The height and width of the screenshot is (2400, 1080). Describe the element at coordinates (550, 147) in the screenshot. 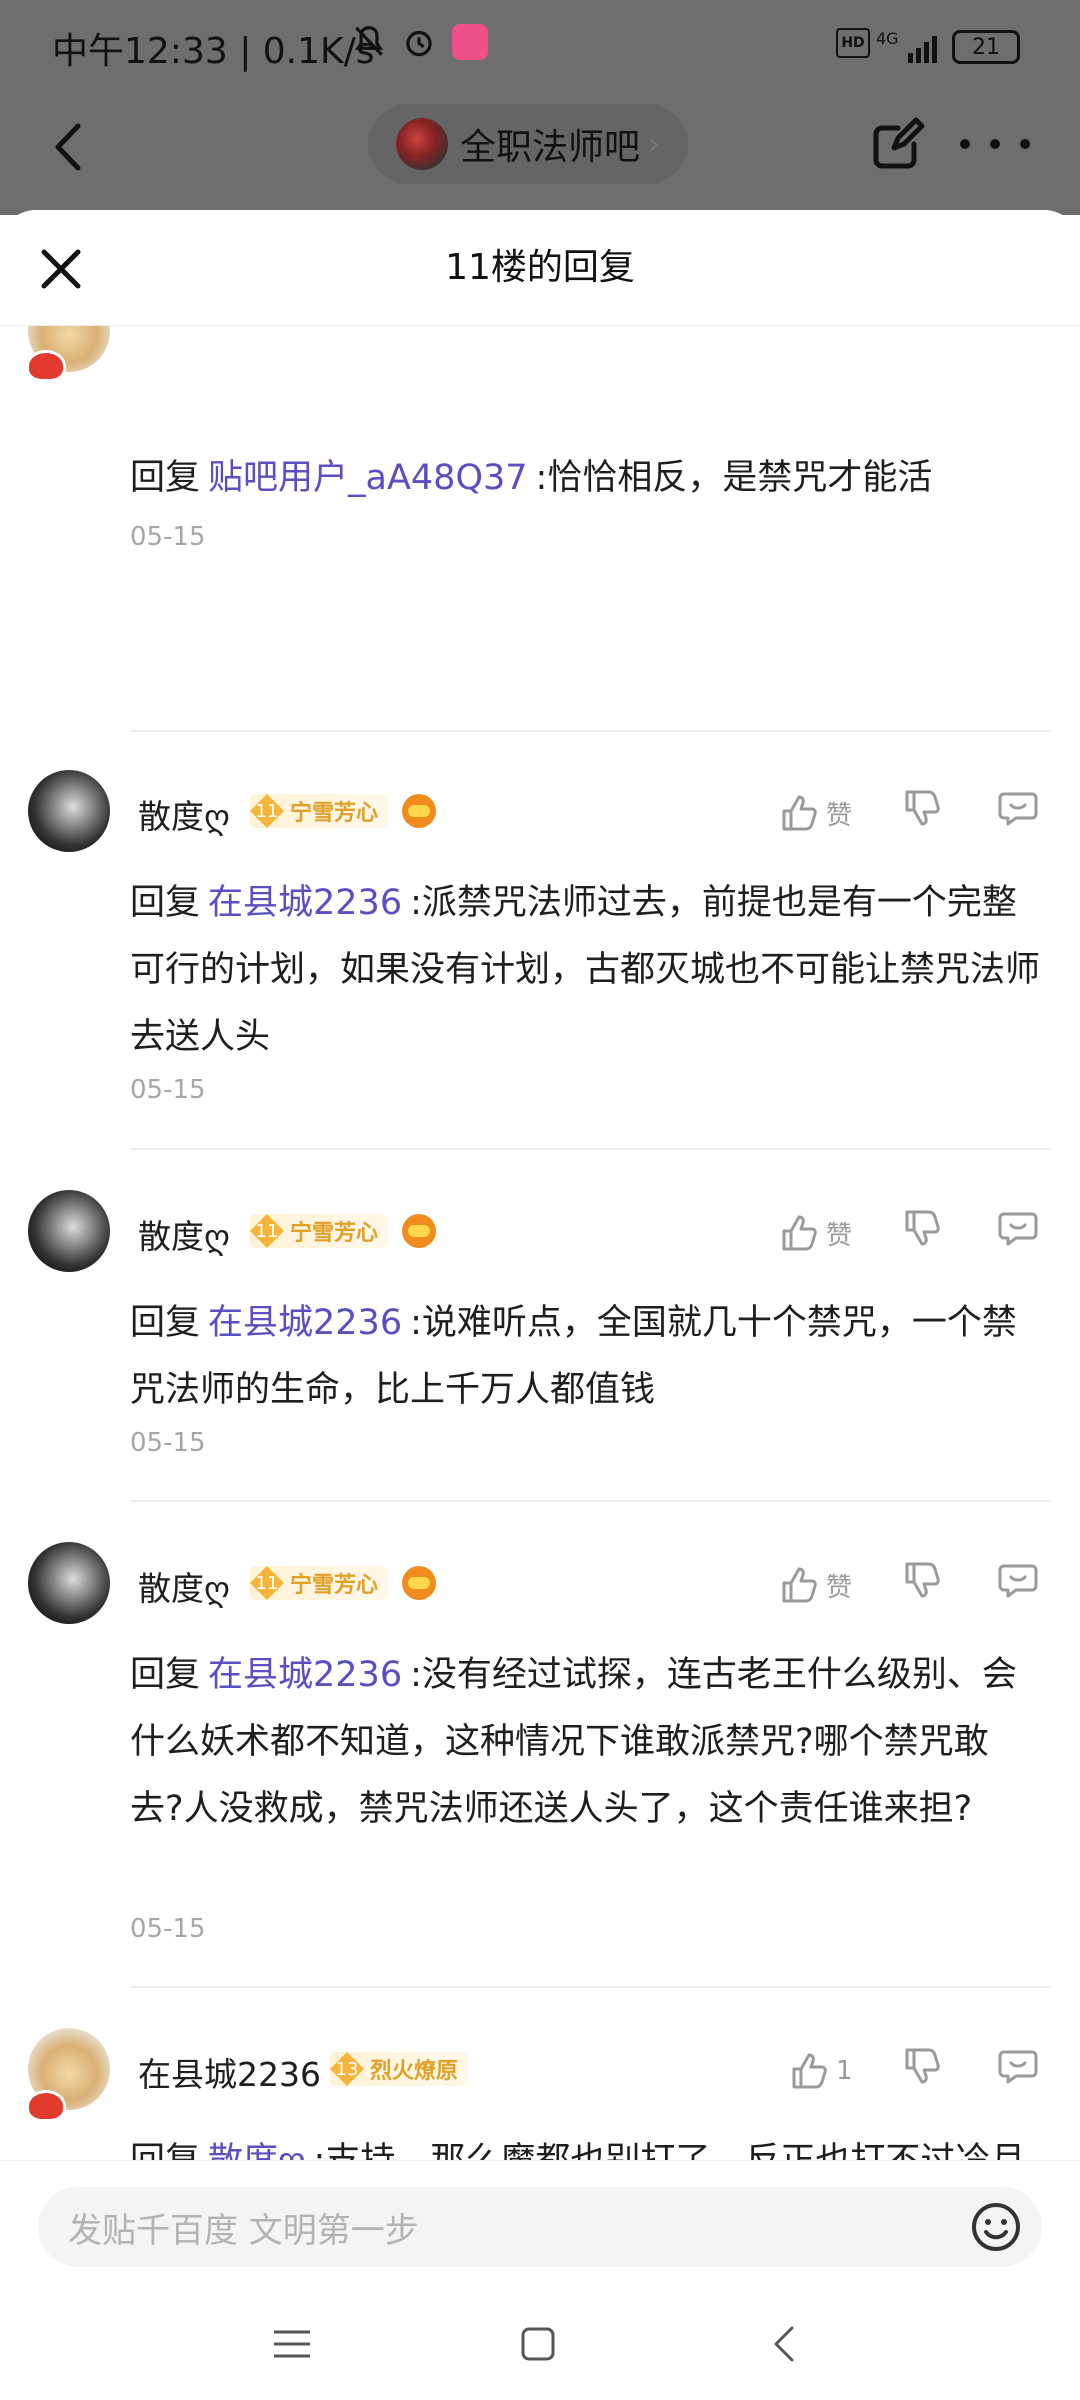

I see `forum-name: 全职法师吧` at that location.